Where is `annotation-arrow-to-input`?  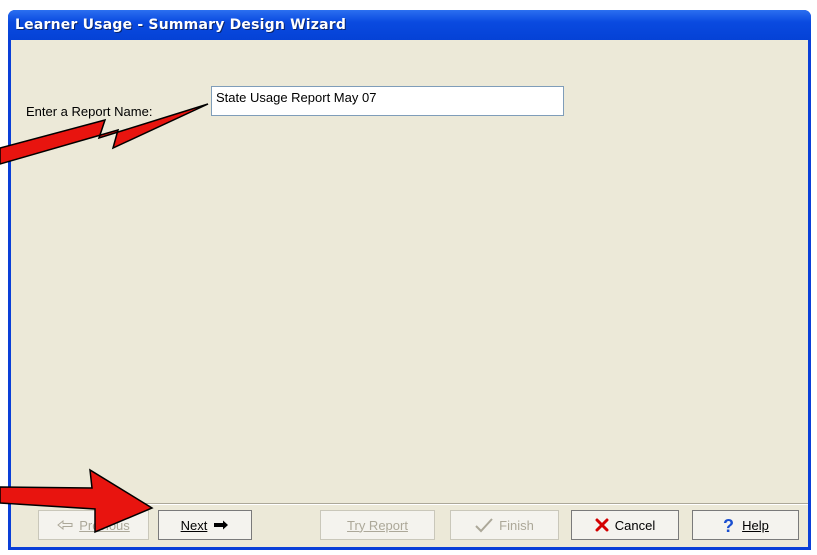
annotation-arrow-to-input is located at coordinates (104, 134).